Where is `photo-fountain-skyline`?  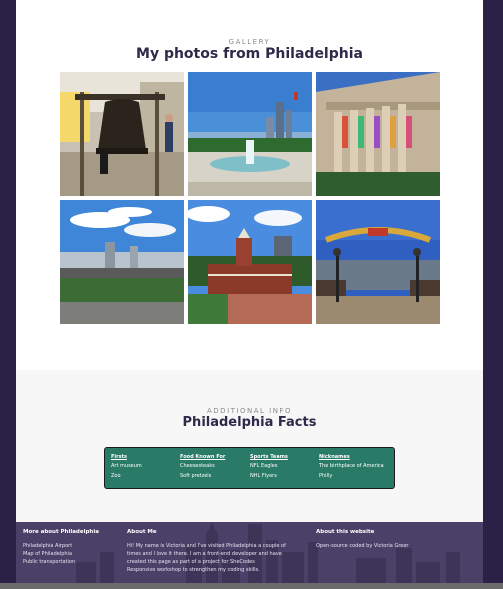 photo-fountain-skyline is located at coordinates (250, 134).